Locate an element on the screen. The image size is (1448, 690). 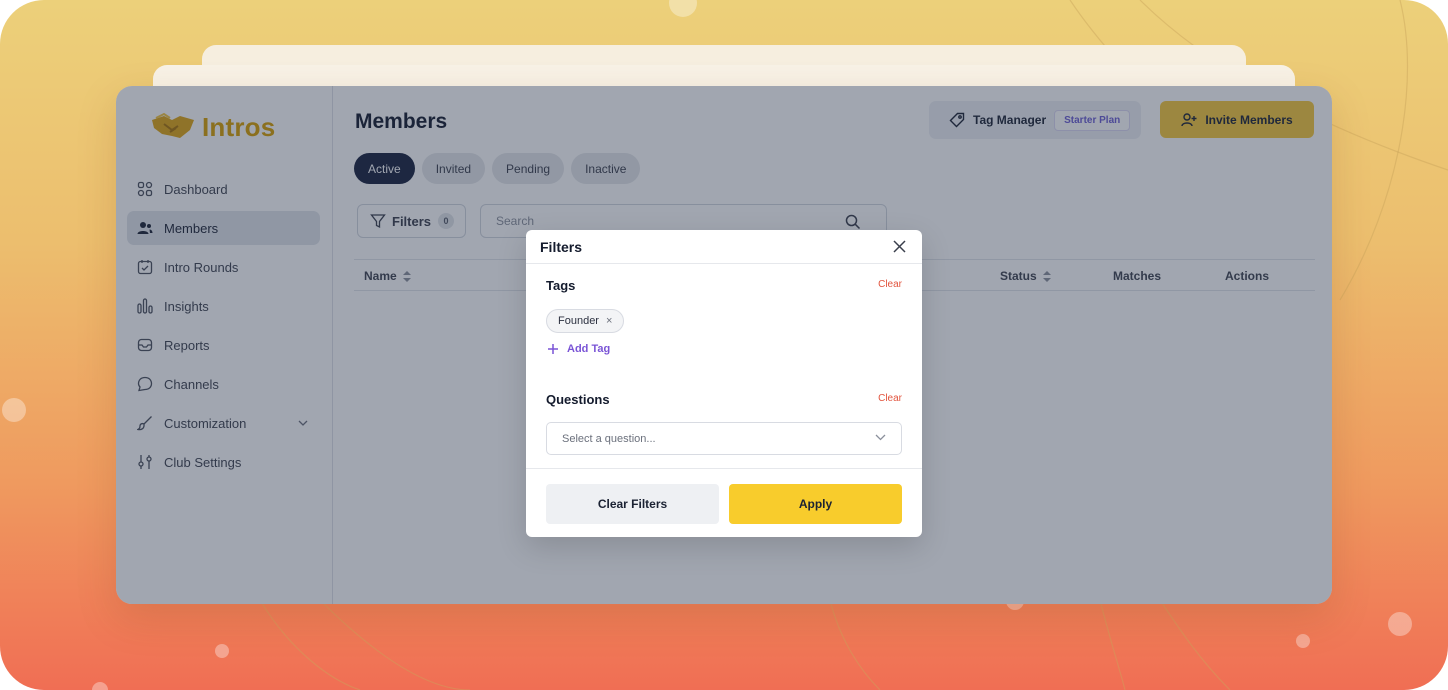
modal-footer-divider is located at coordinates (724, 468).